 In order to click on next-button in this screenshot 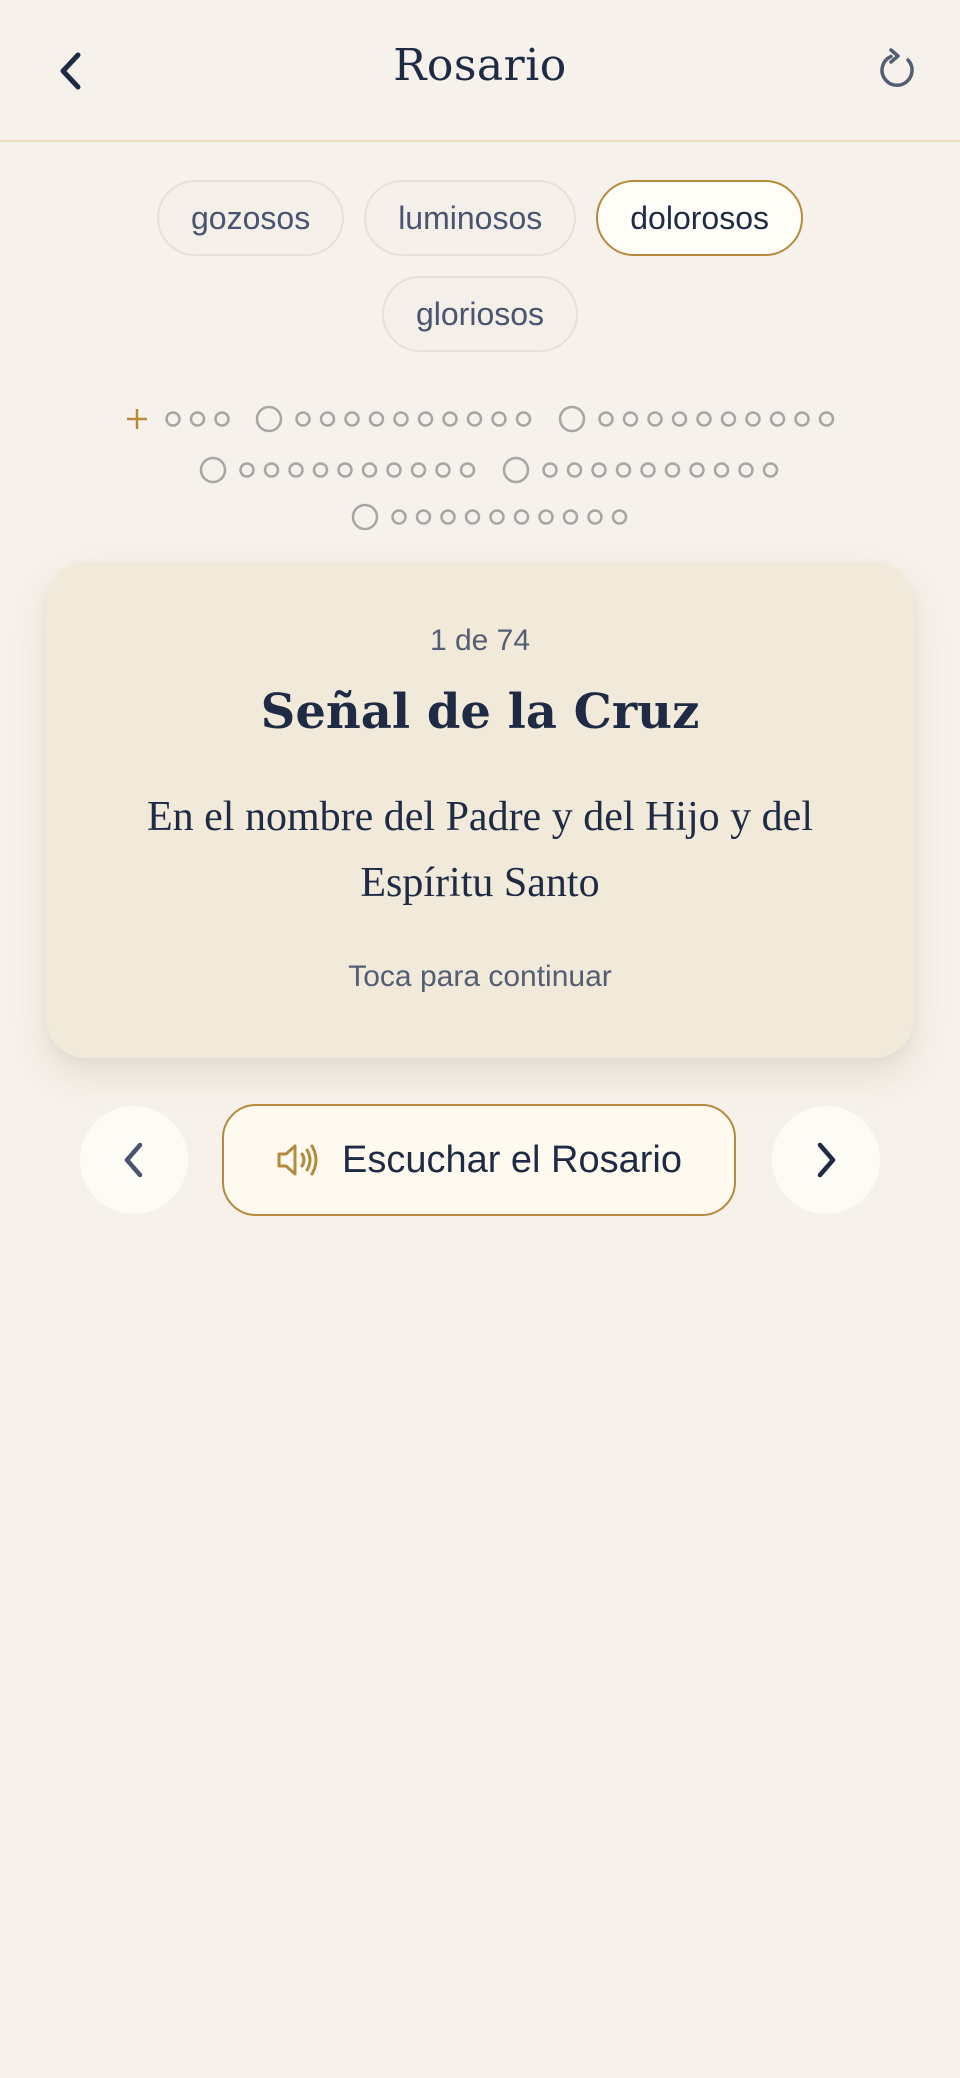, I will do `click(826, 1160)`.